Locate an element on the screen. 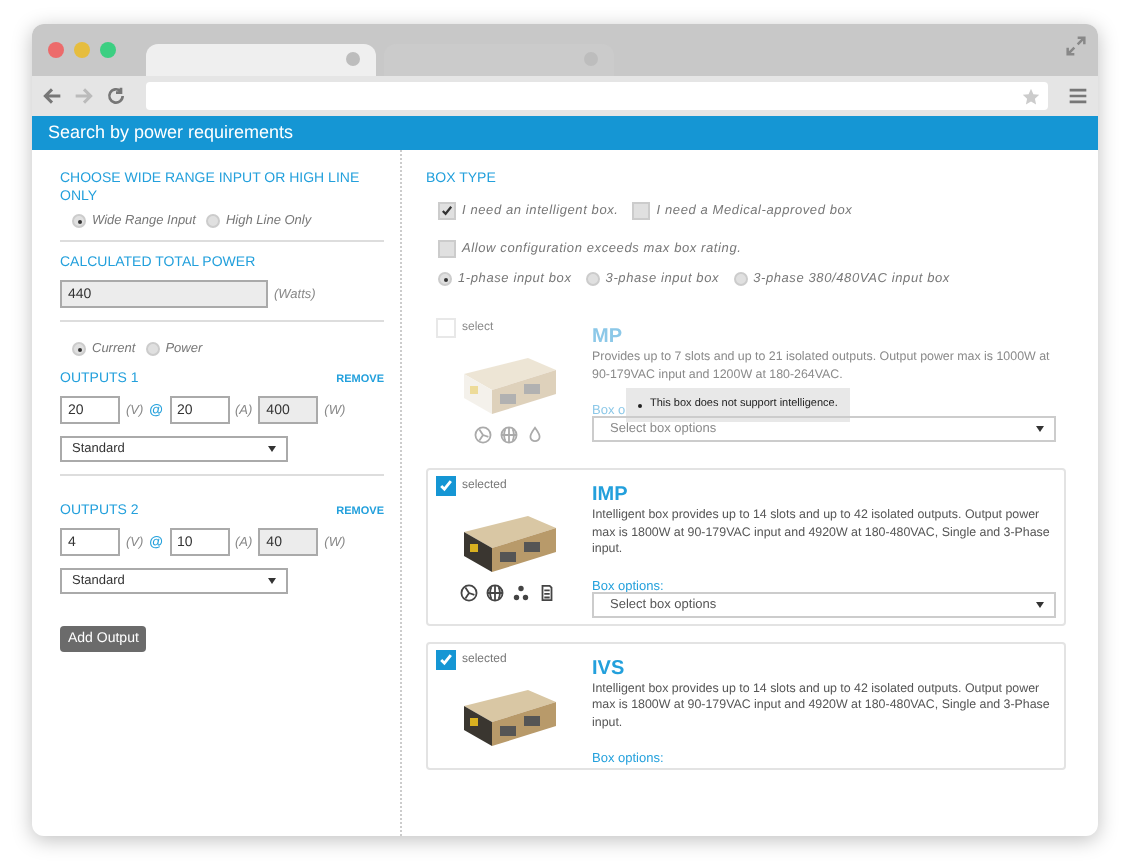  close-window-icon is located at coordinates (56, 50).